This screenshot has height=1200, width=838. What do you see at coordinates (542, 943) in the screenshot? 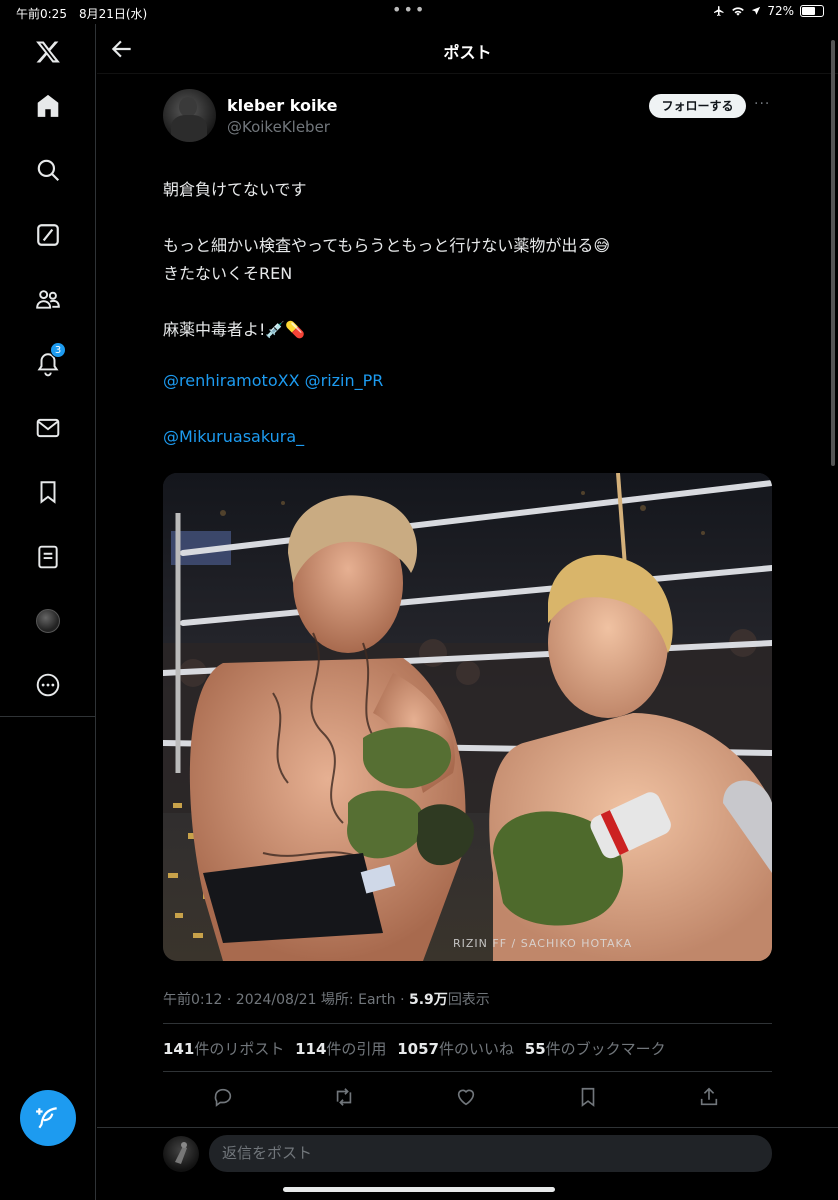
I see `photo-watermark: RIZIN FF / SACHIKO HOTAKA` at bounding box center [542, 943].